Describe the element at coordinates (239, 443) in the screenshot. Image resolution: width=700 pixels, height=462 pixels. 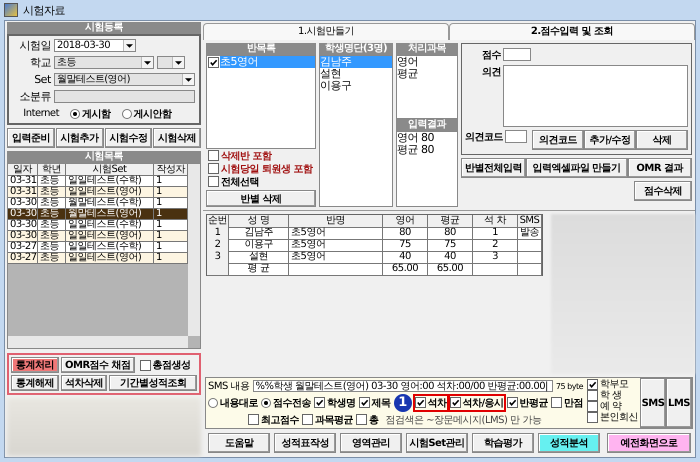
I see `action-button: 도움말` at that location.